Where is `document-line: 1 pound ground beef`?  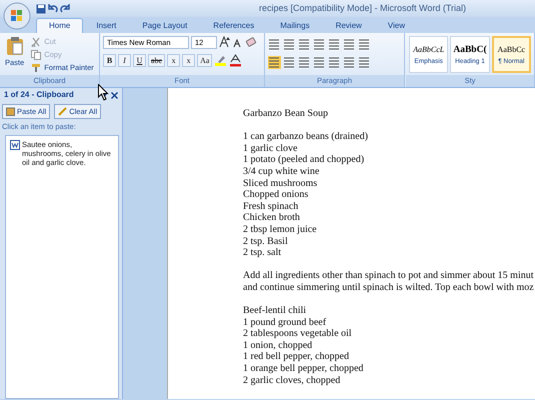
document-line: 1 pound ground beef is located at coordinates (285, 322).